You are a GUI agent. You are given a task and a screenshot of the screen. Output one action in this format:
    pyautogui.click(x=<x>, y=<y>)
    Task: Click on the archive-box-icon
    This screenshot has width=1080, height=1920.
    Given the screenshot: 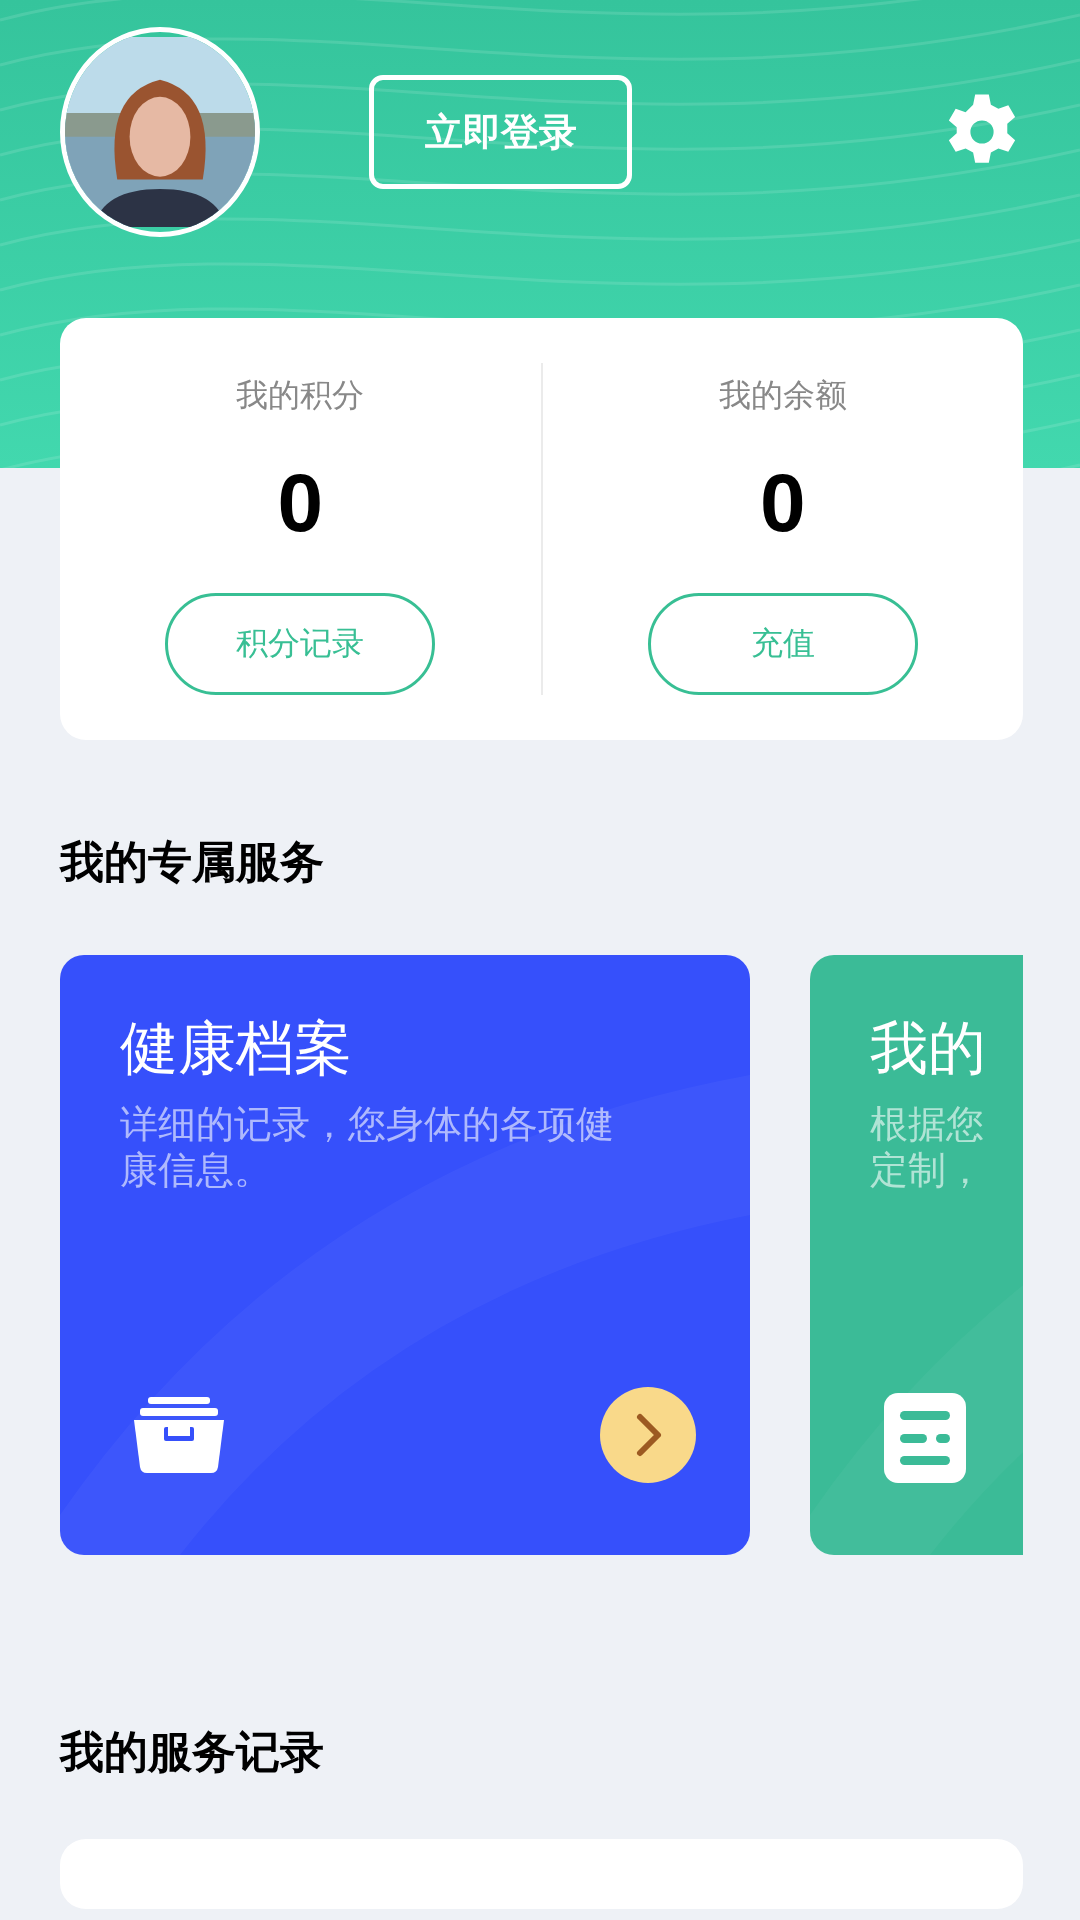 What is the action you would take?
    pyautogui.click(x=179, y=1435)
    